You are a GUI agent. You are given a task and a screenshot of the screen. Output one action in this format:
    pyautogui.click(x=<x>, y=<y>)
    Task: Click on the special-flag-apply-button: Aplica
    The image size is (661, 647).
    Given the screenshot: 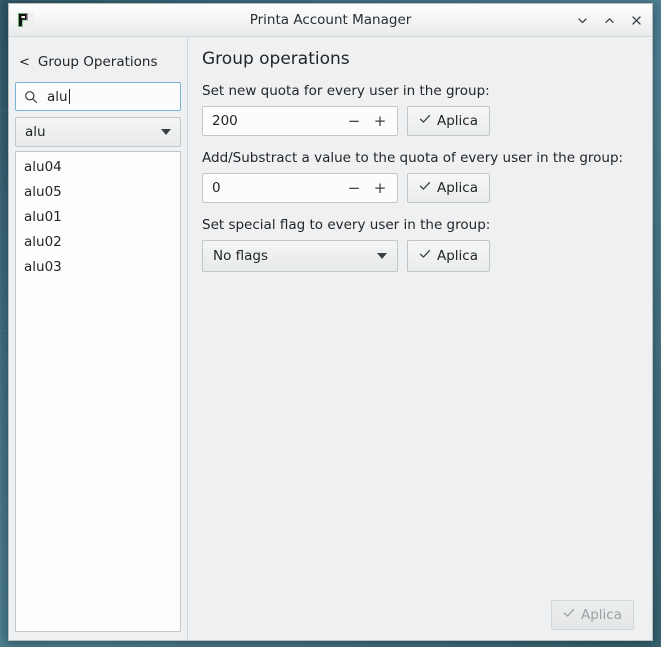 What is the action you would take?
    pyautogui.click(x=449, y=256)
    